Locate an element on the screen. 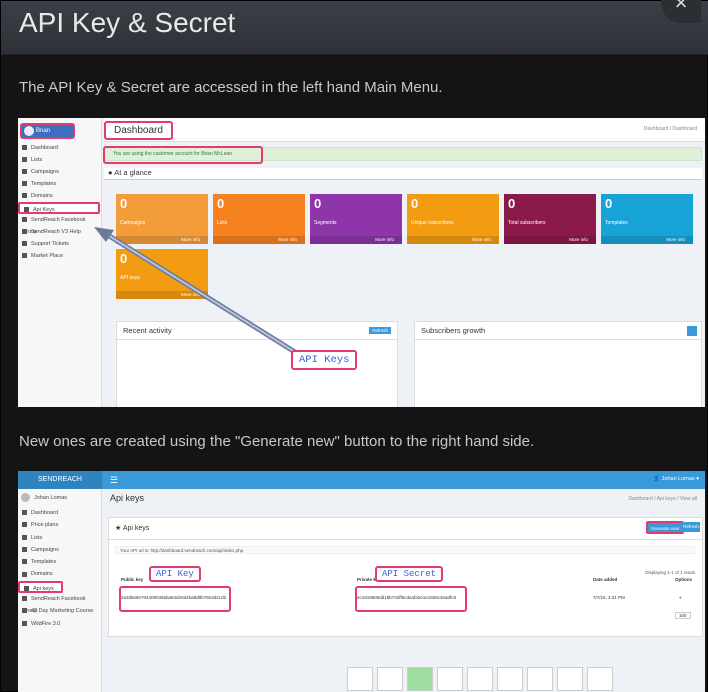  menu-toggle-icon: ☰ is located at coordinates (114, 480).